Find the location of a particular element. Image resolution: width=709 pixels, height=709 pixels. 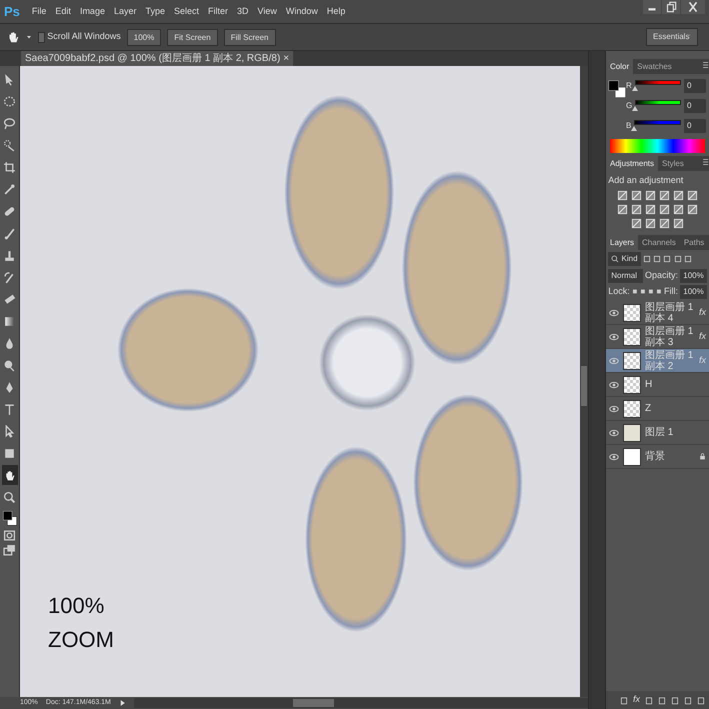

restore-icon is located at coordinates (671, 7).